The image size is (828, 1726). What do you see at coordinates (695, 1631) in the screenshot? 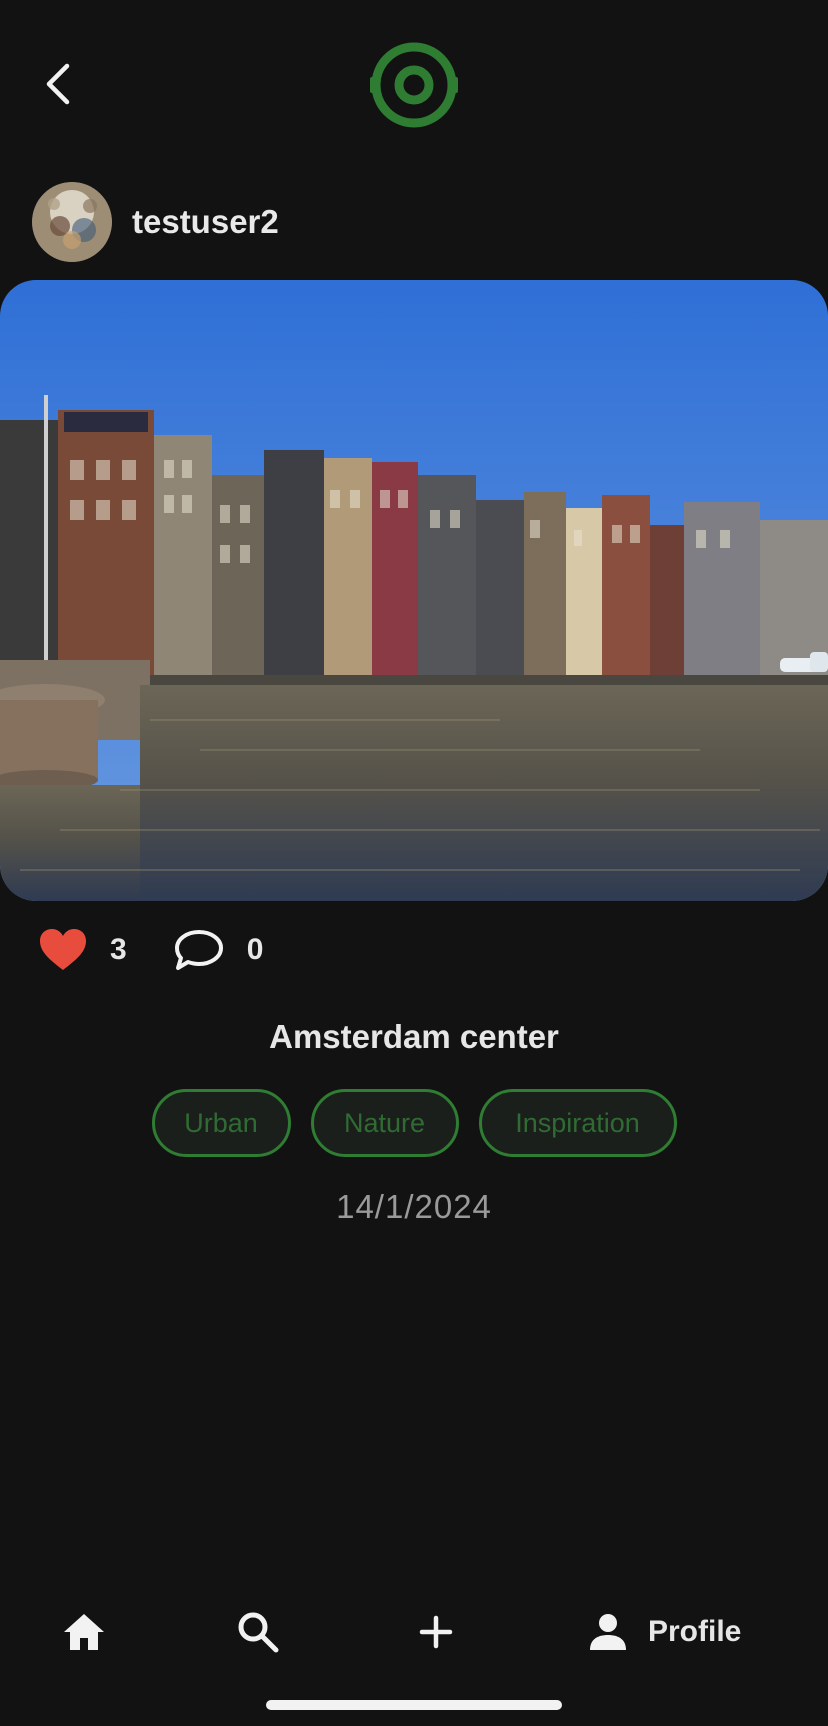
I see `nav-profile-label: Profile` at bounding box center [695, 1631].